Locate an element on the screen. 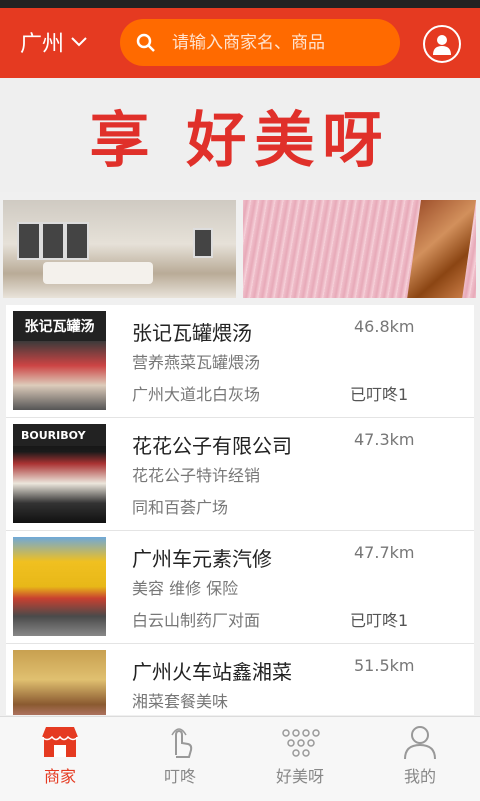 This screenshot has height=801, width=480. tab-merchants: 商家 is located at coordinates (60, 759).